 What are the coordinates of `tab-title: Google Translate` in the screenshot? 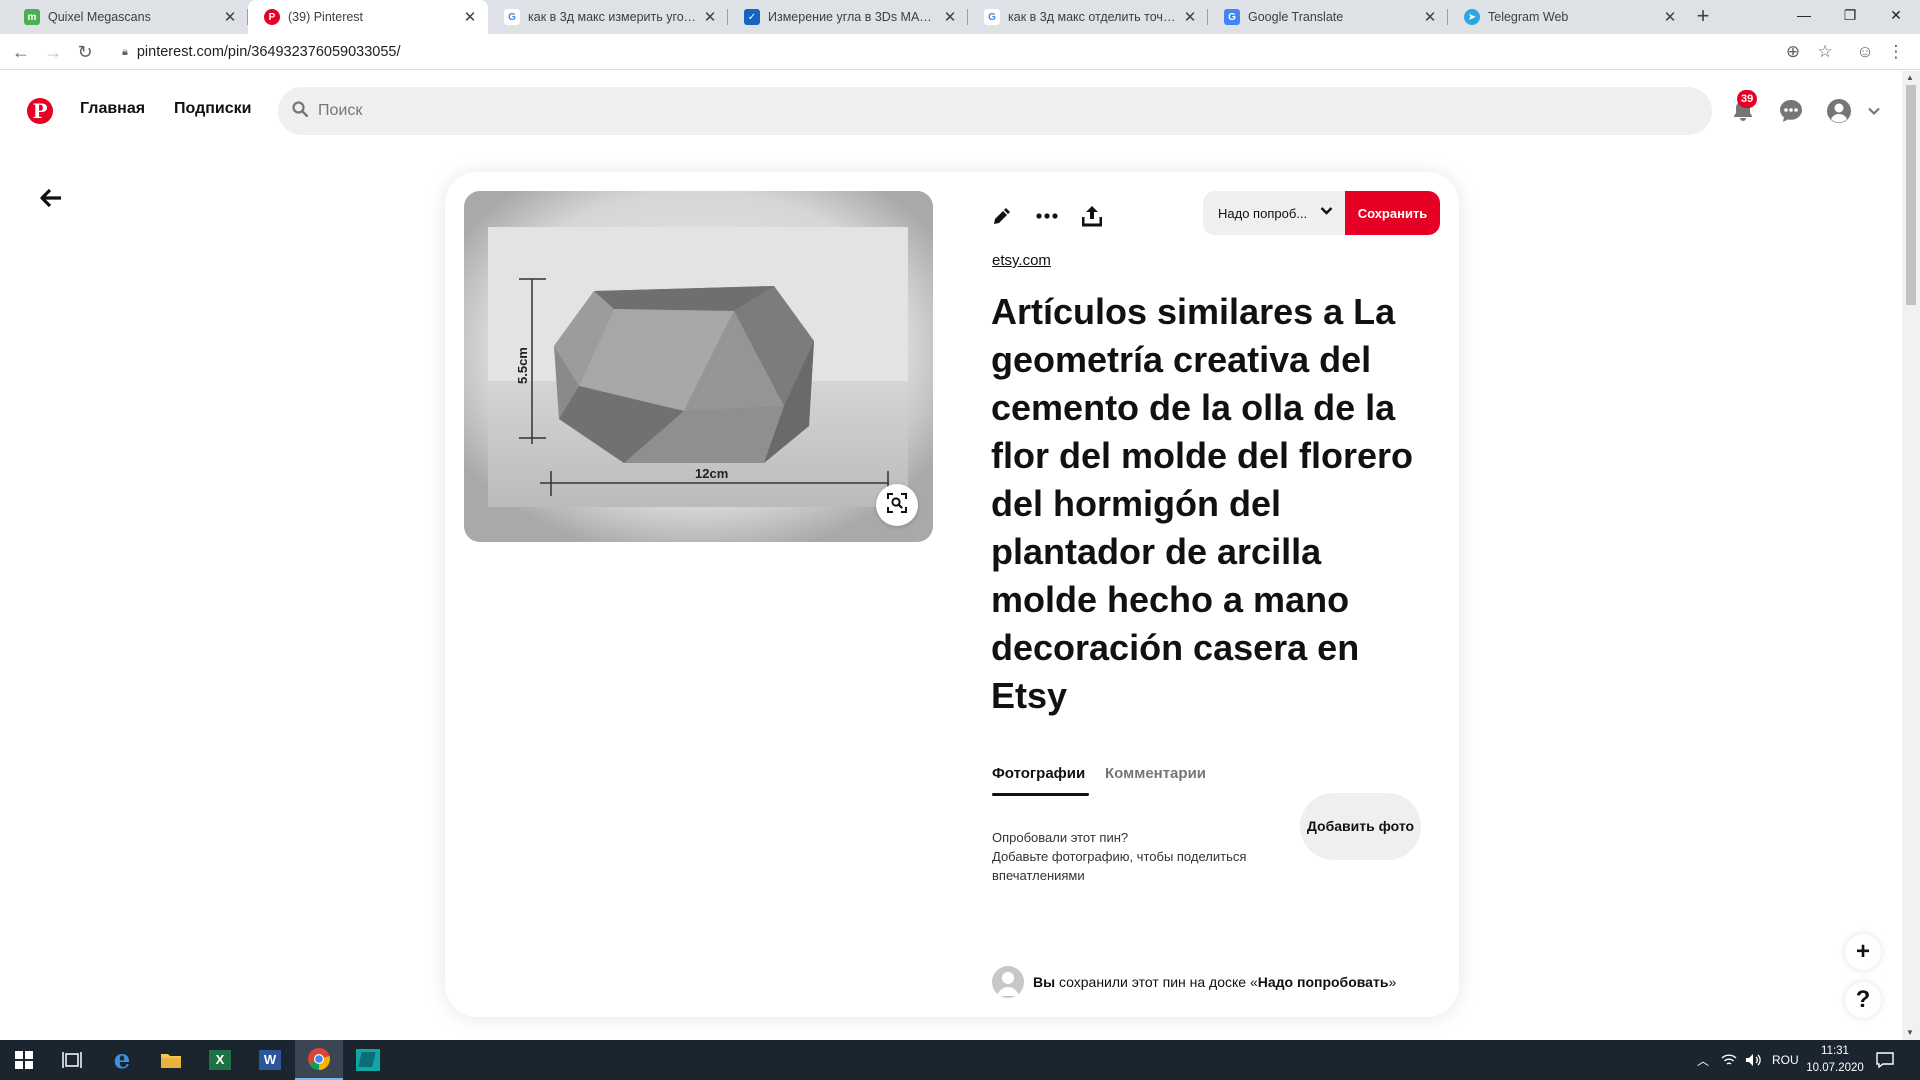 It's located at (1296, 17).